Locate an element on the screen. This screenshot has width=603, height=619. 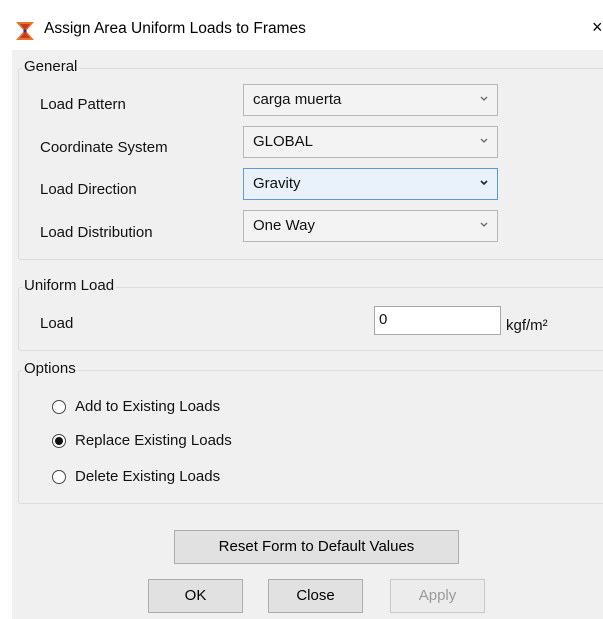
load-distribution-label: Load Distribution is located at coordinates (96, 232).